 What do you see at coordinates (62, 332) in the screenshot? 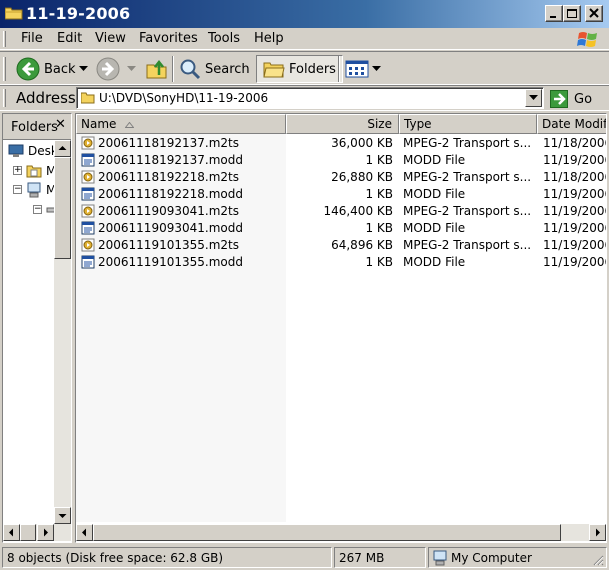
I see `folders-vertical-scrollbar` at bounding box center [62, 332].